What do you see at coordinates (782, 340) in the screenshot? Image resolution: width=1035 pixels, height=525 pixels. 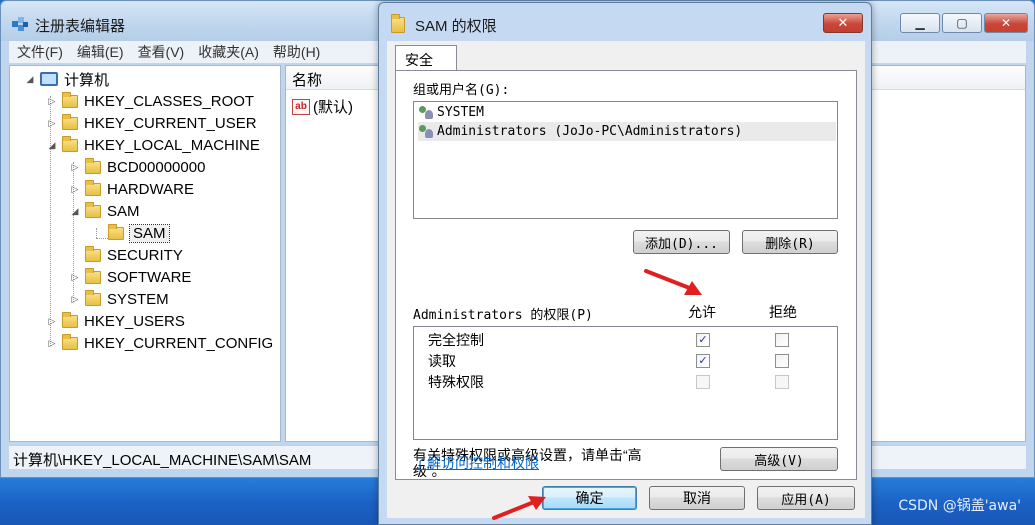 I see `deny-full-control-checkbox` at bounding box center [782, 340].